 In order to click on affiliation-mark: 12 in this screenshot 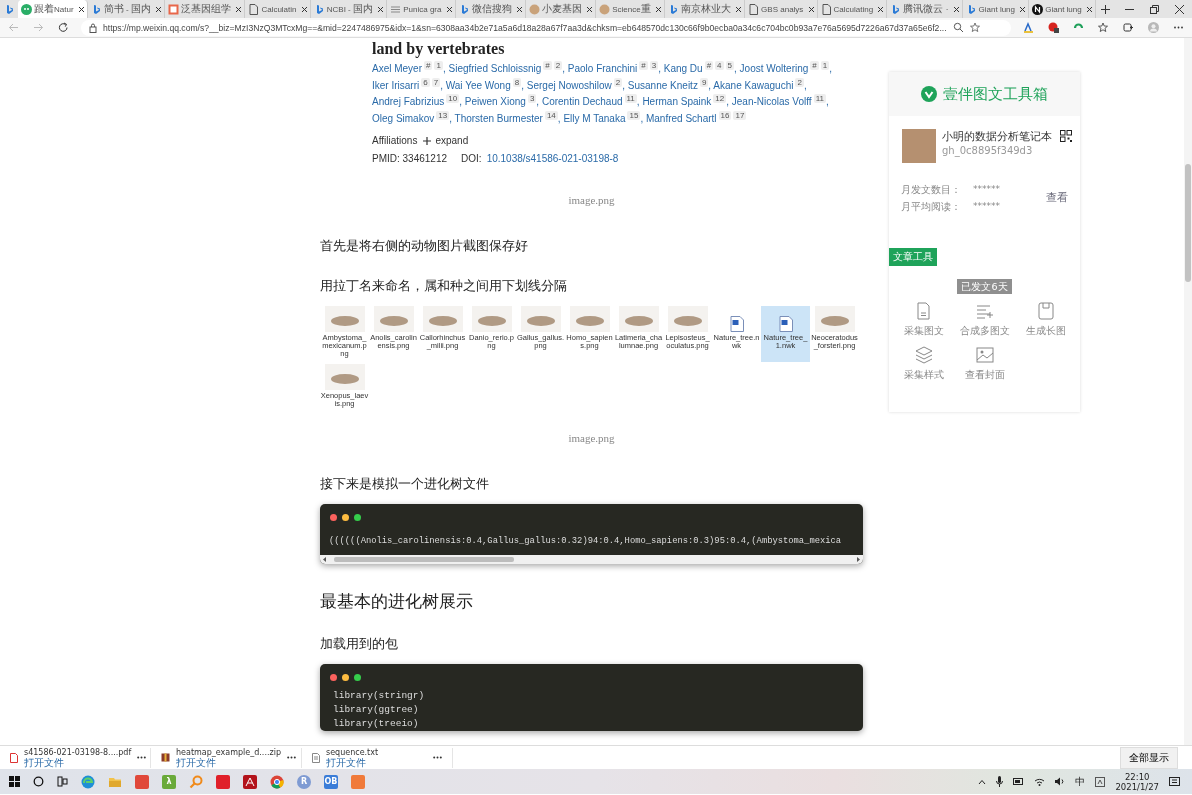, I will do `click(720, 98)`.